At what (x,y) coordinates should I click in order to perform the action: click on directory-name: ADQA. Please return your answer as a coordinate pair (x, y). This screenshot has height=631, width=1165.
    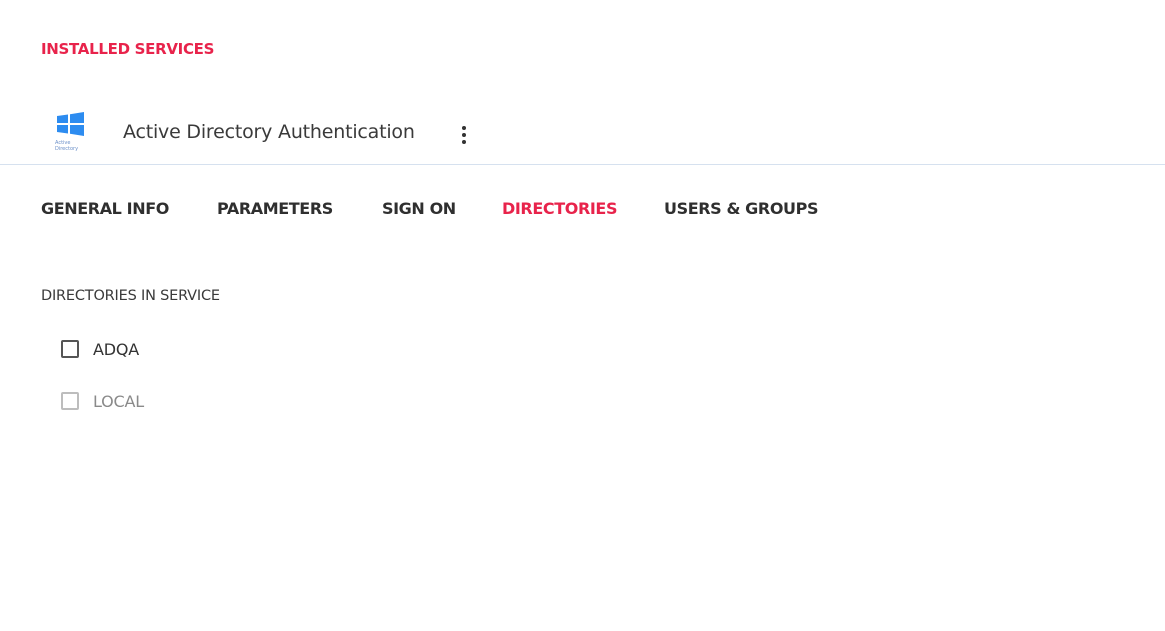
    Looking at the image, I should click on (116, 349).